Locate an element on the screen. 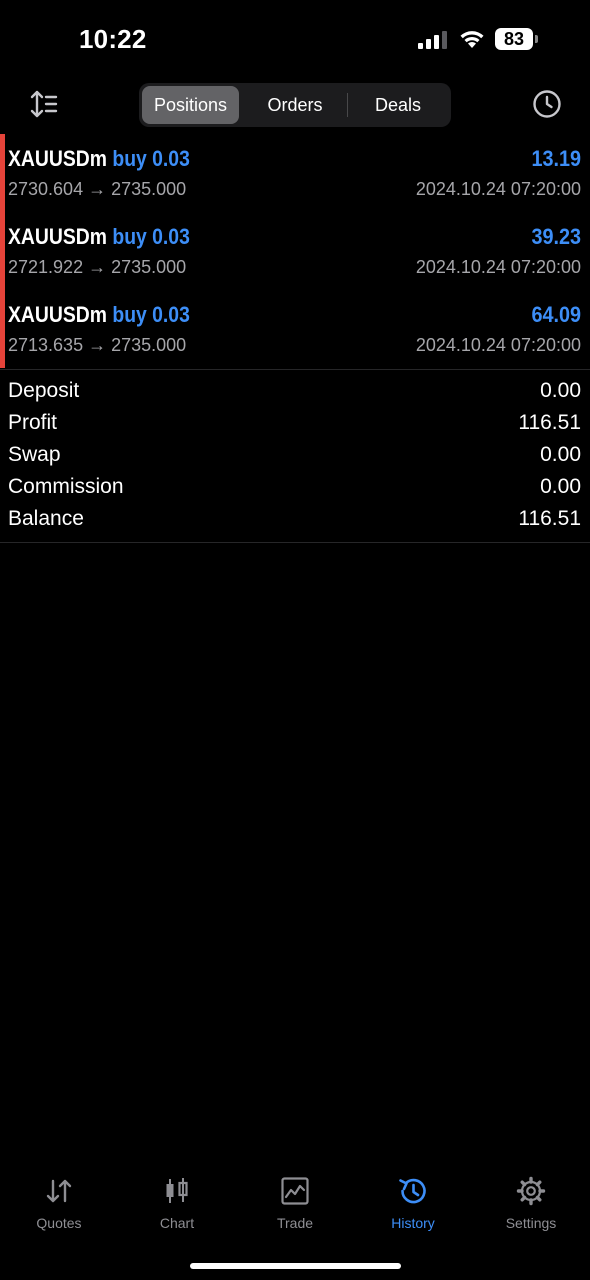 This screenshot has width=590, height=1280. segment-deals: Deals is located at coordinates (398, 105).